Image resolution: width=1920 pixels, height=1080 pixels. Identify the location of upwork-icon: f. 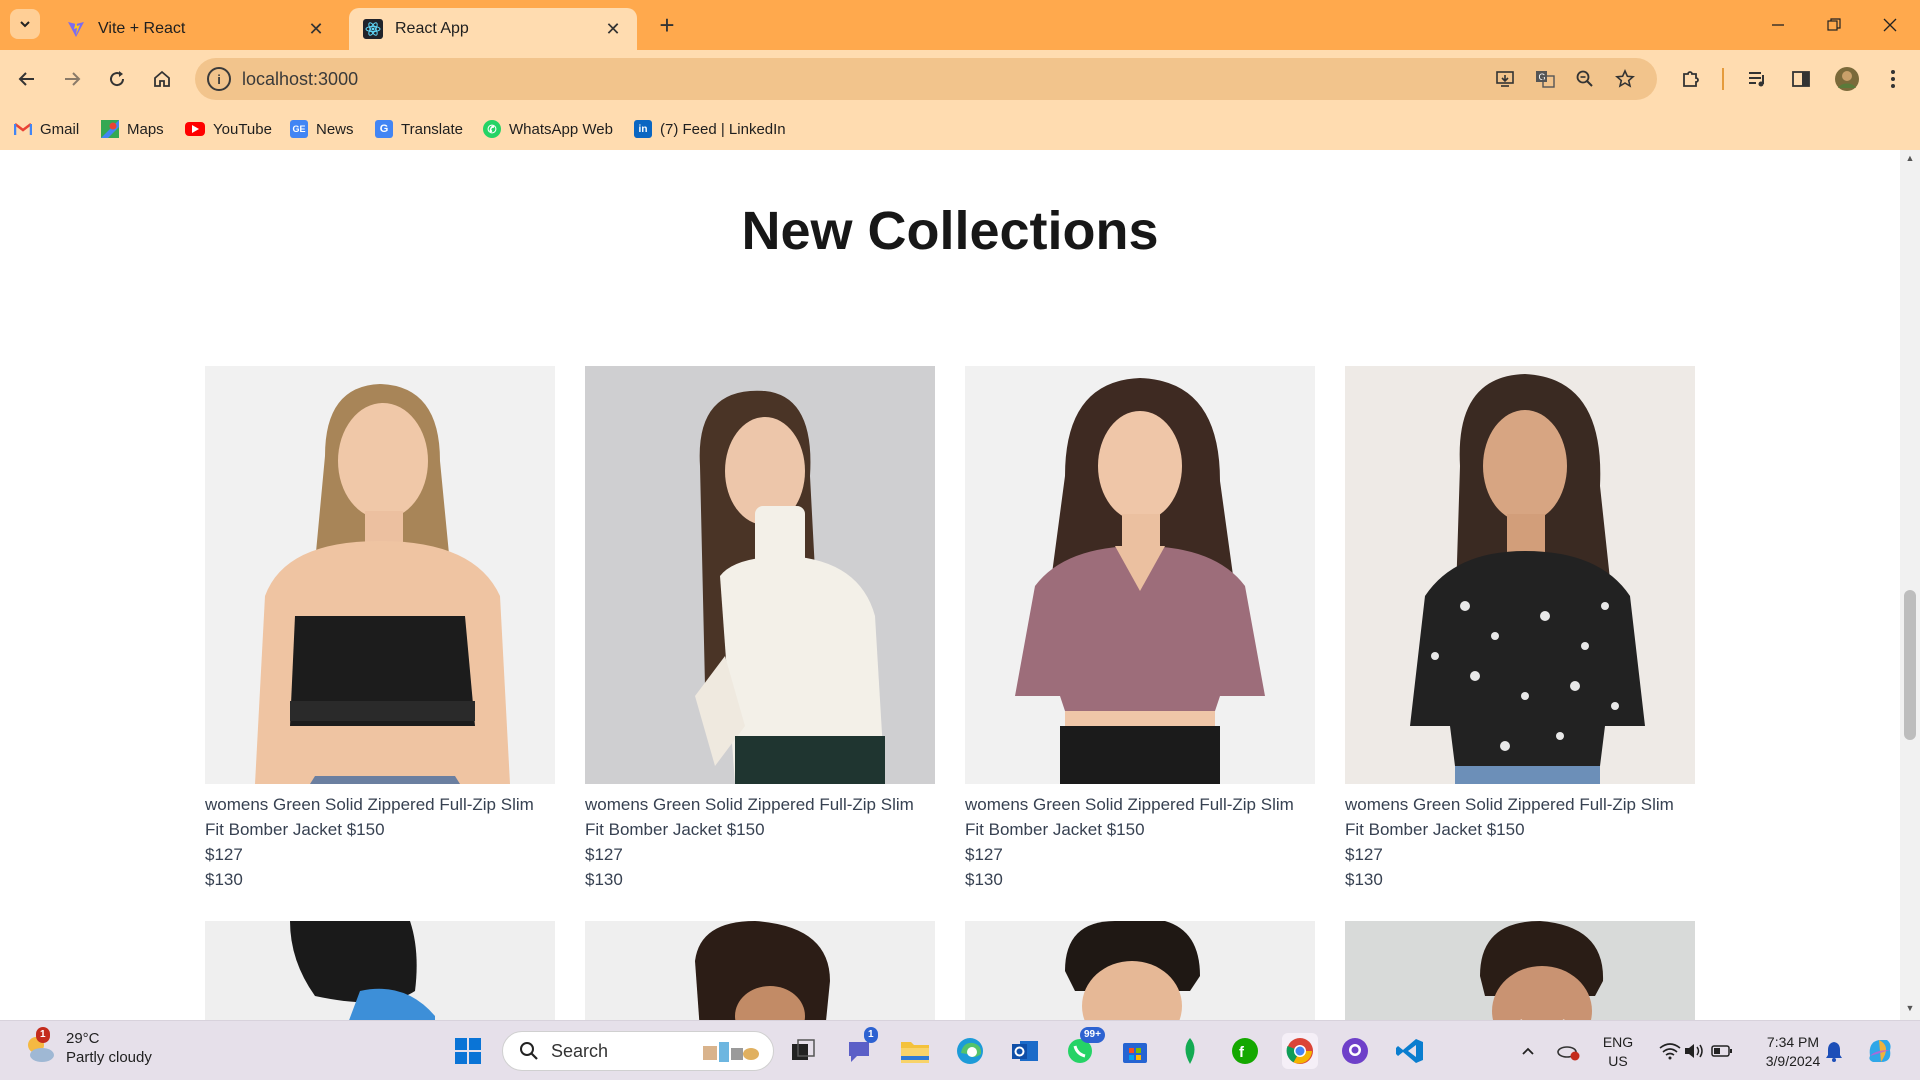
(1245, 1051).